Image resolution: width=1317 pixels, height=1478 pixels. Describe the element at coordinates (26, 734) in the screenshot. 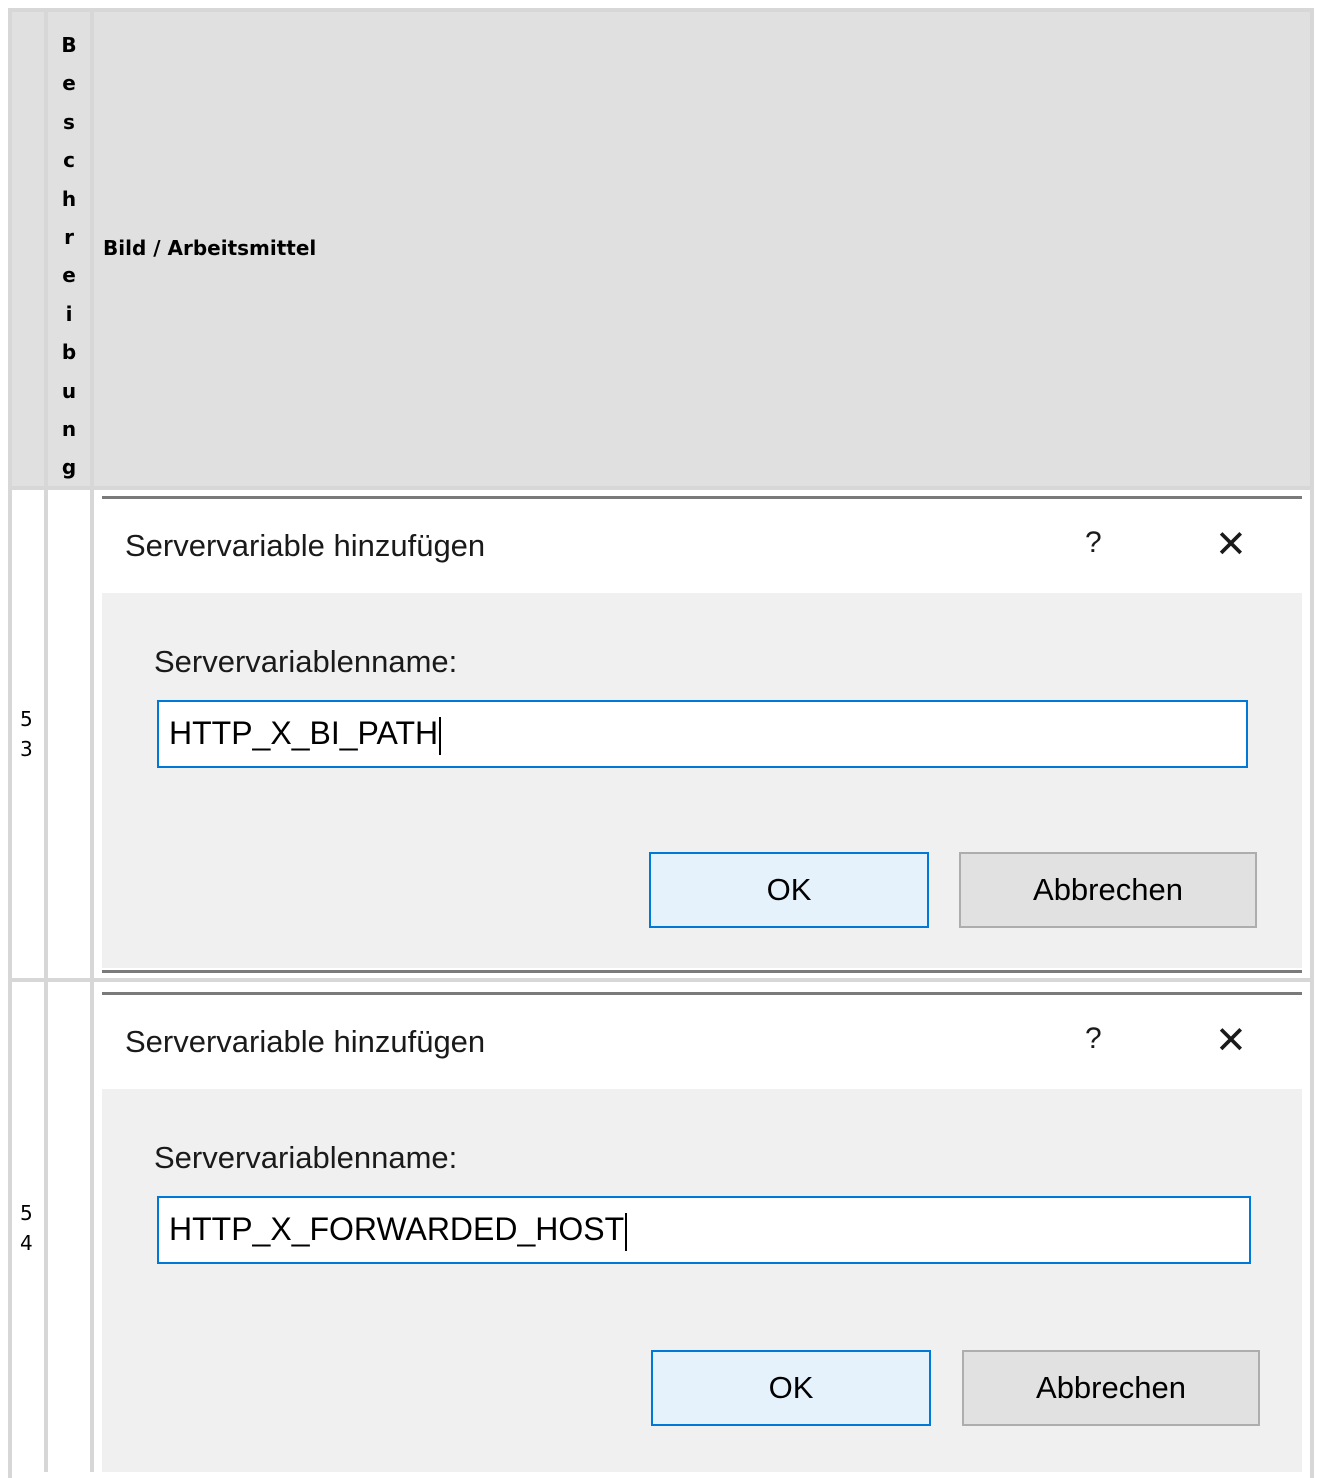

I see `row-number: 53` at that location.